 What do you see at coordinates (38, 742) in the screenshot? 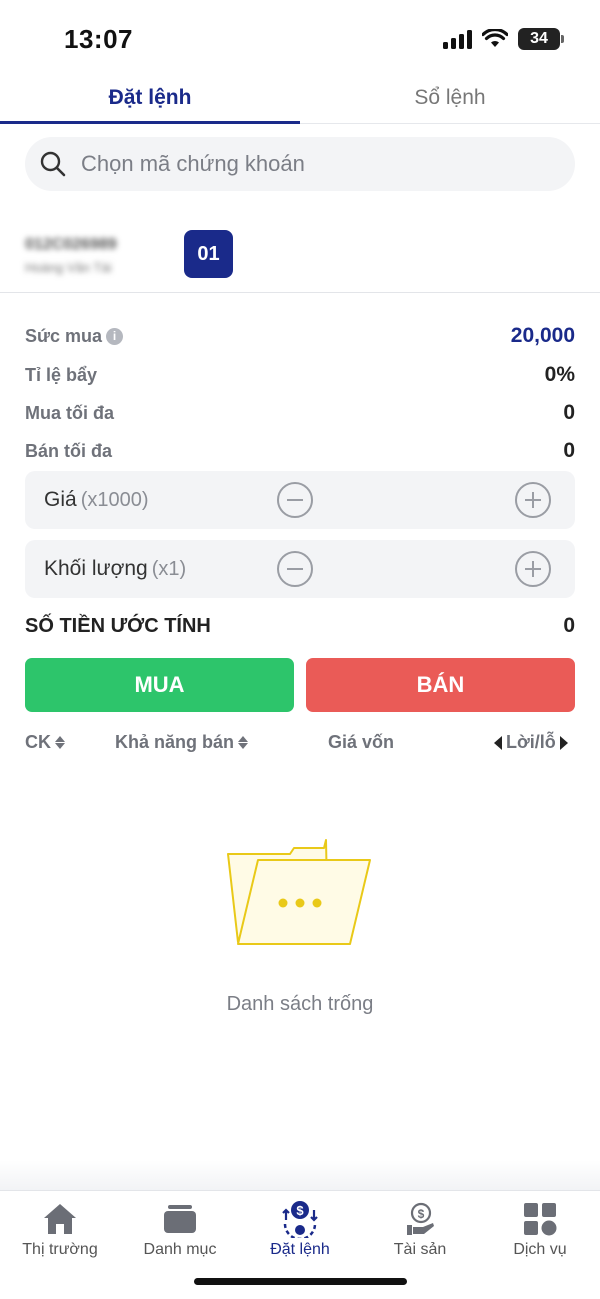
I see `column-ck-label: CK` at bounding box center [38, 742].